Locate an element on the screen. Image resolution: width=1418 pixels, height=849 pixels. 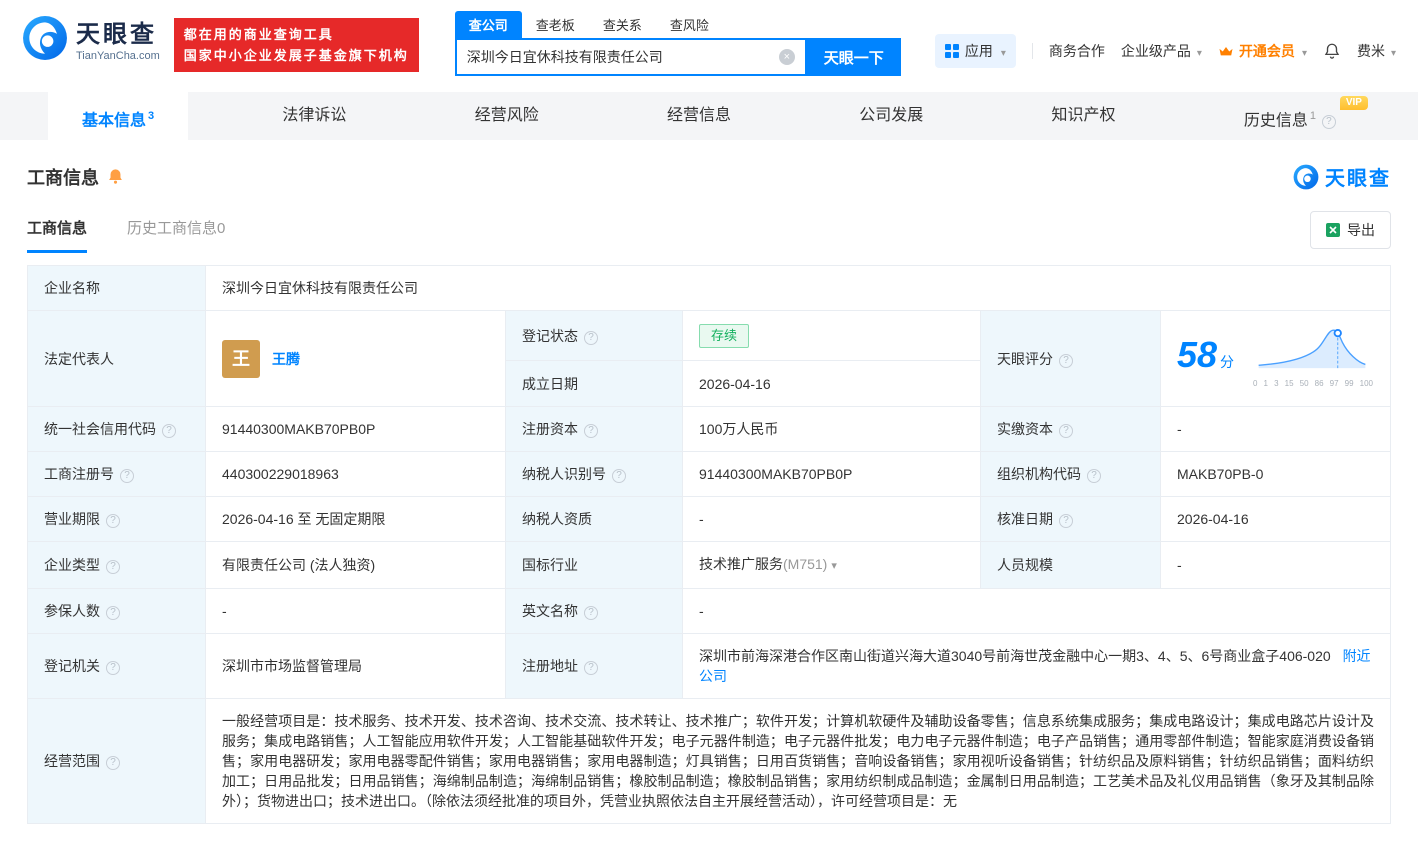
nav-tab-label: 经营信息 is located at coordinates (698, 115).